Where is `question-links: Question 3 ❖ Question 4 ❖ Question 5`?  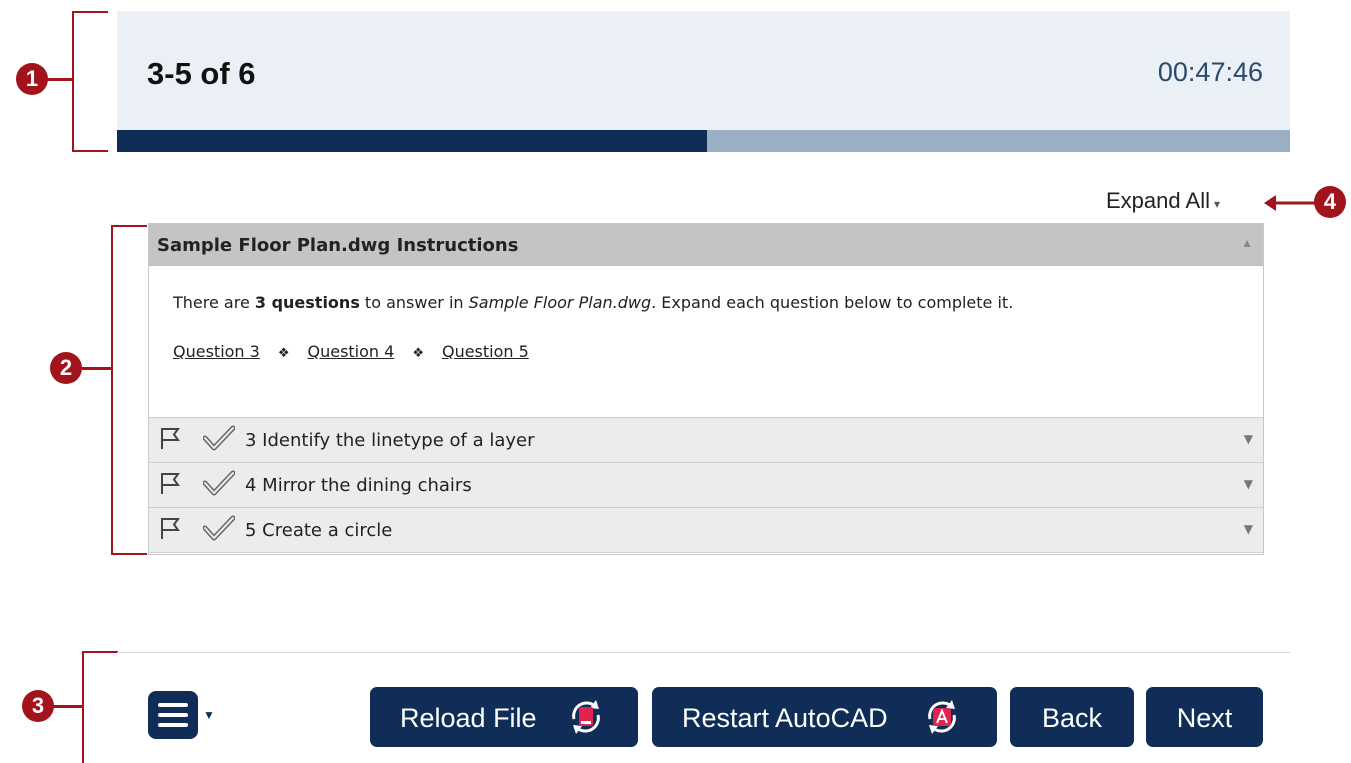 question-links: Question 3 ❖ Question 4 ❖ Question 5 is located at coordinates (706, 353).